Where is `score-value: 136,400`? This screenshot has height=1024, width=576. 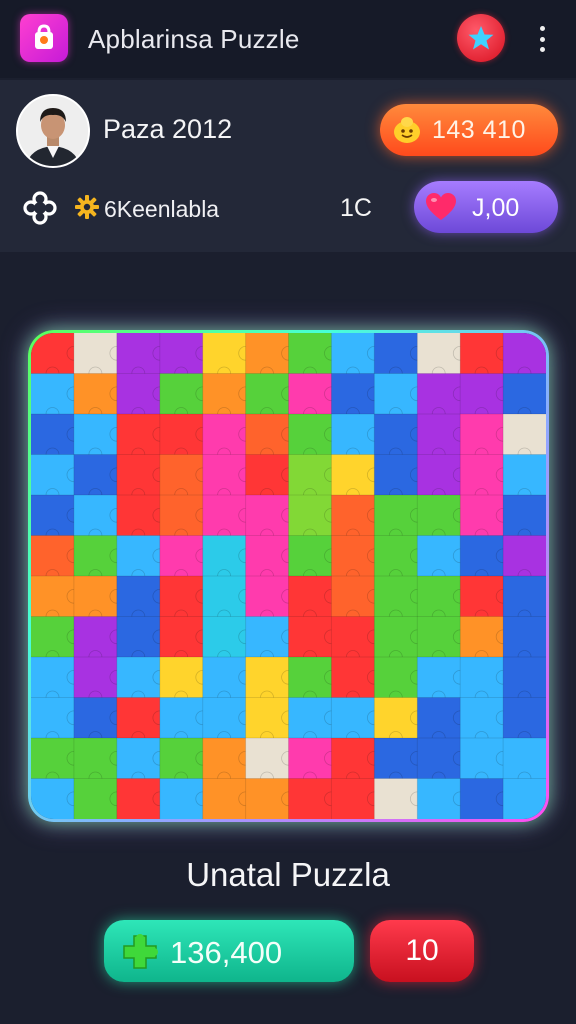
score-value: 136,400 is located at coordinates (226, 952).